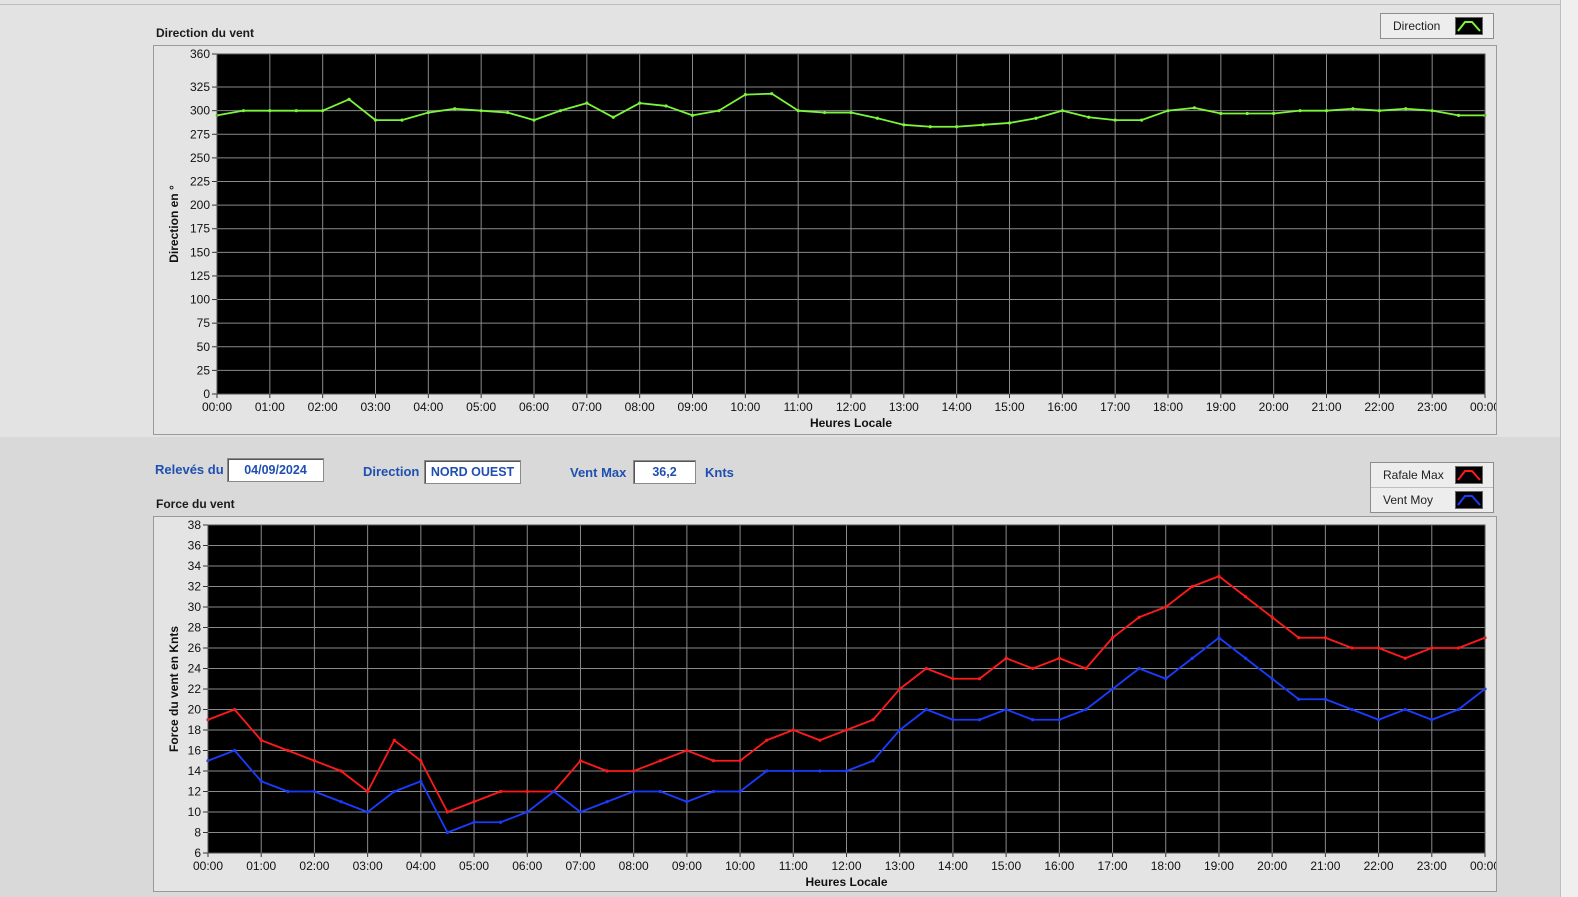 The image size is (1578, 897). What do you see at coordinates (1469, 475) in the screenshot?
I see `legend-swatch-rafale` at bounding box center [1469, 475].